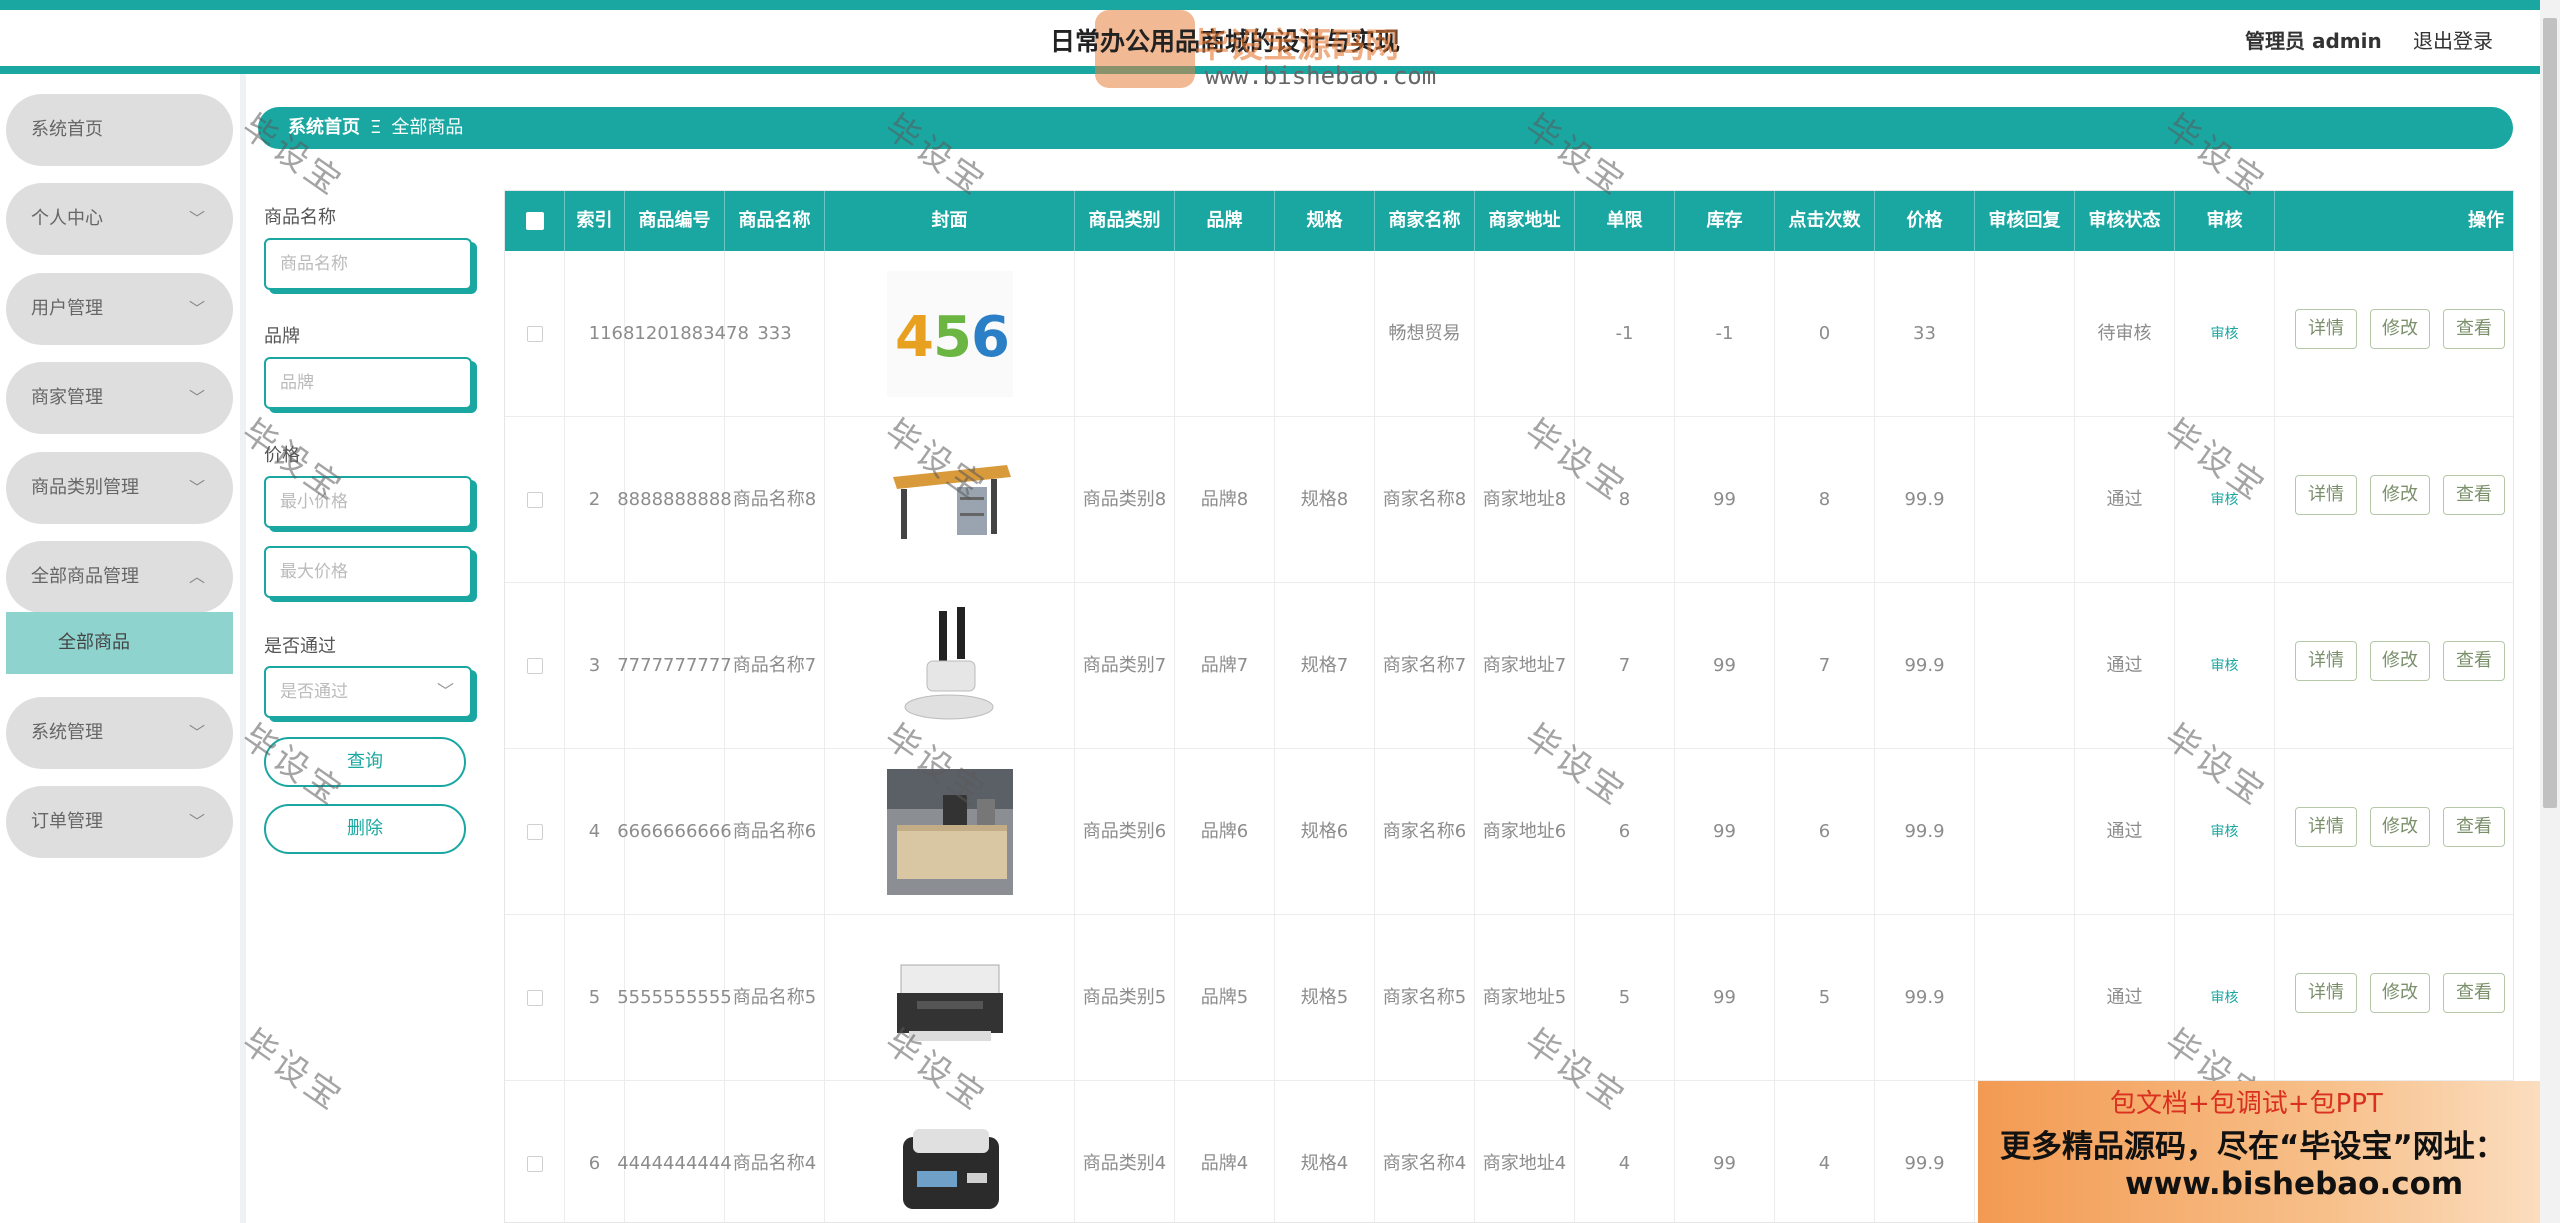  I want to click on cell-name: 333, so click(775, 334).